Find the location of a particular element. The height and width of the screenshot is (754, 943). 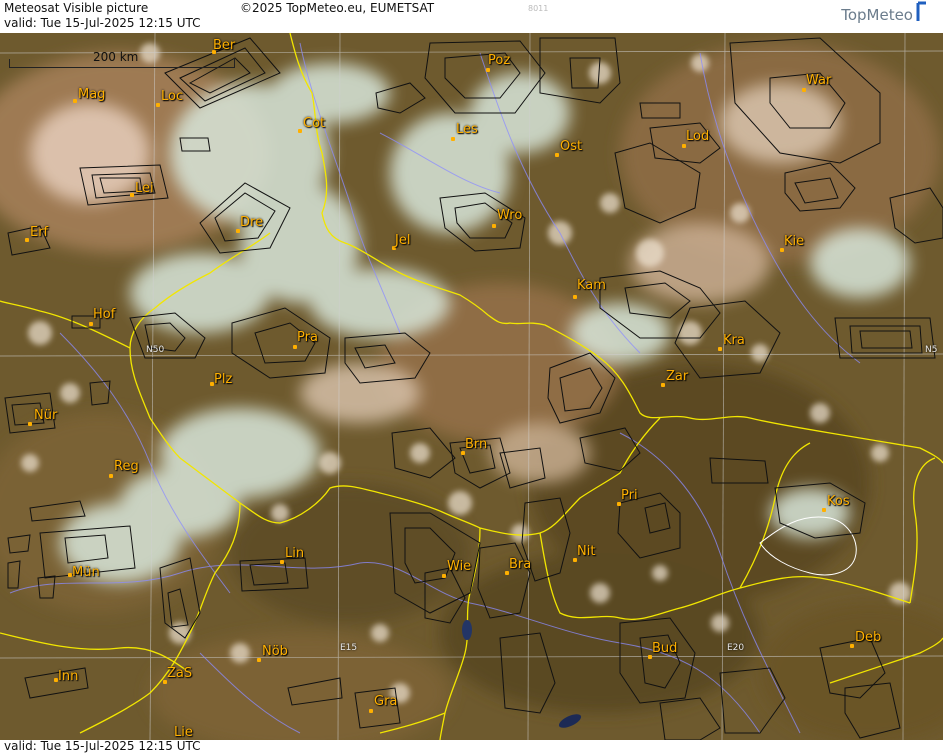

product-title: Meteosat Visible picture is located at coordinates (76, 8).